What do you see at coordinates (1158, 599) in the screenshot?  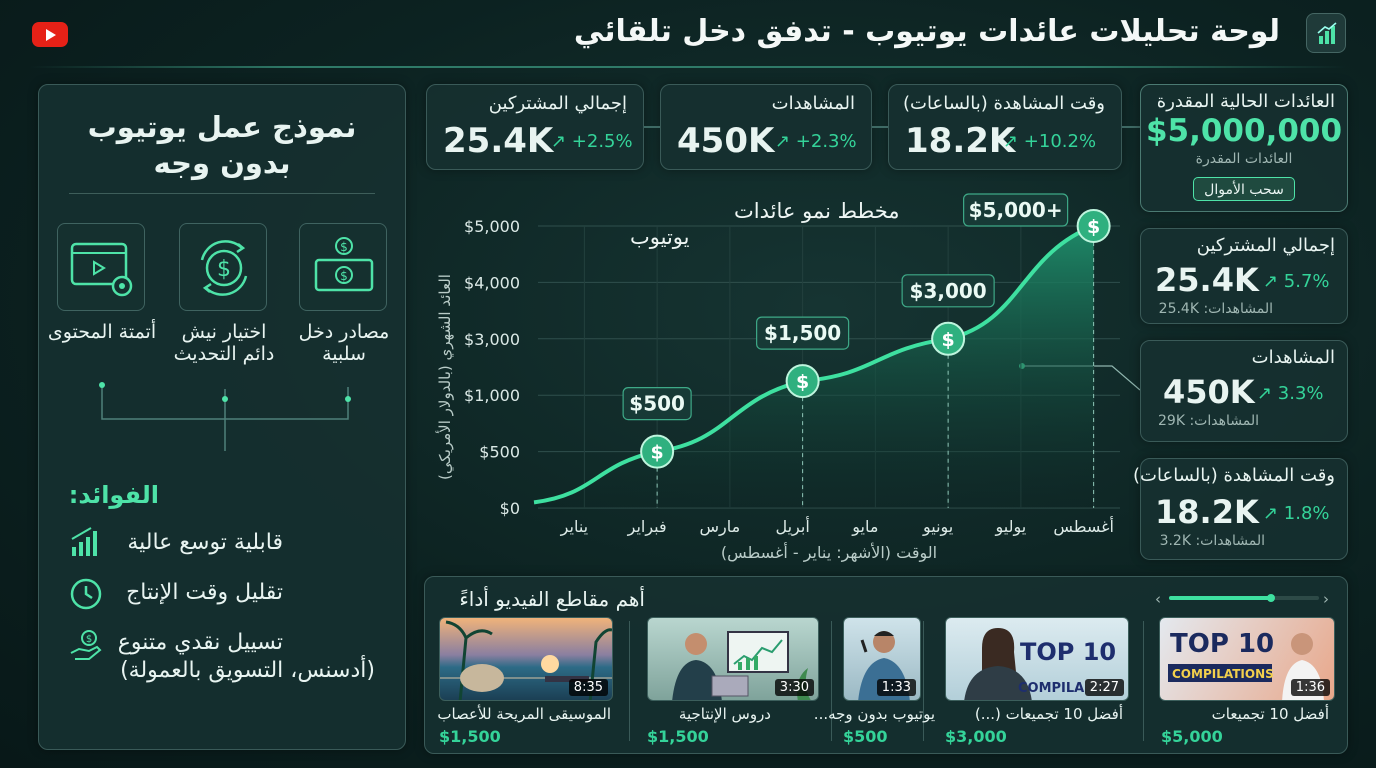 I see `scroll-left-icon: ‹` at bounding box center [1158, 599].